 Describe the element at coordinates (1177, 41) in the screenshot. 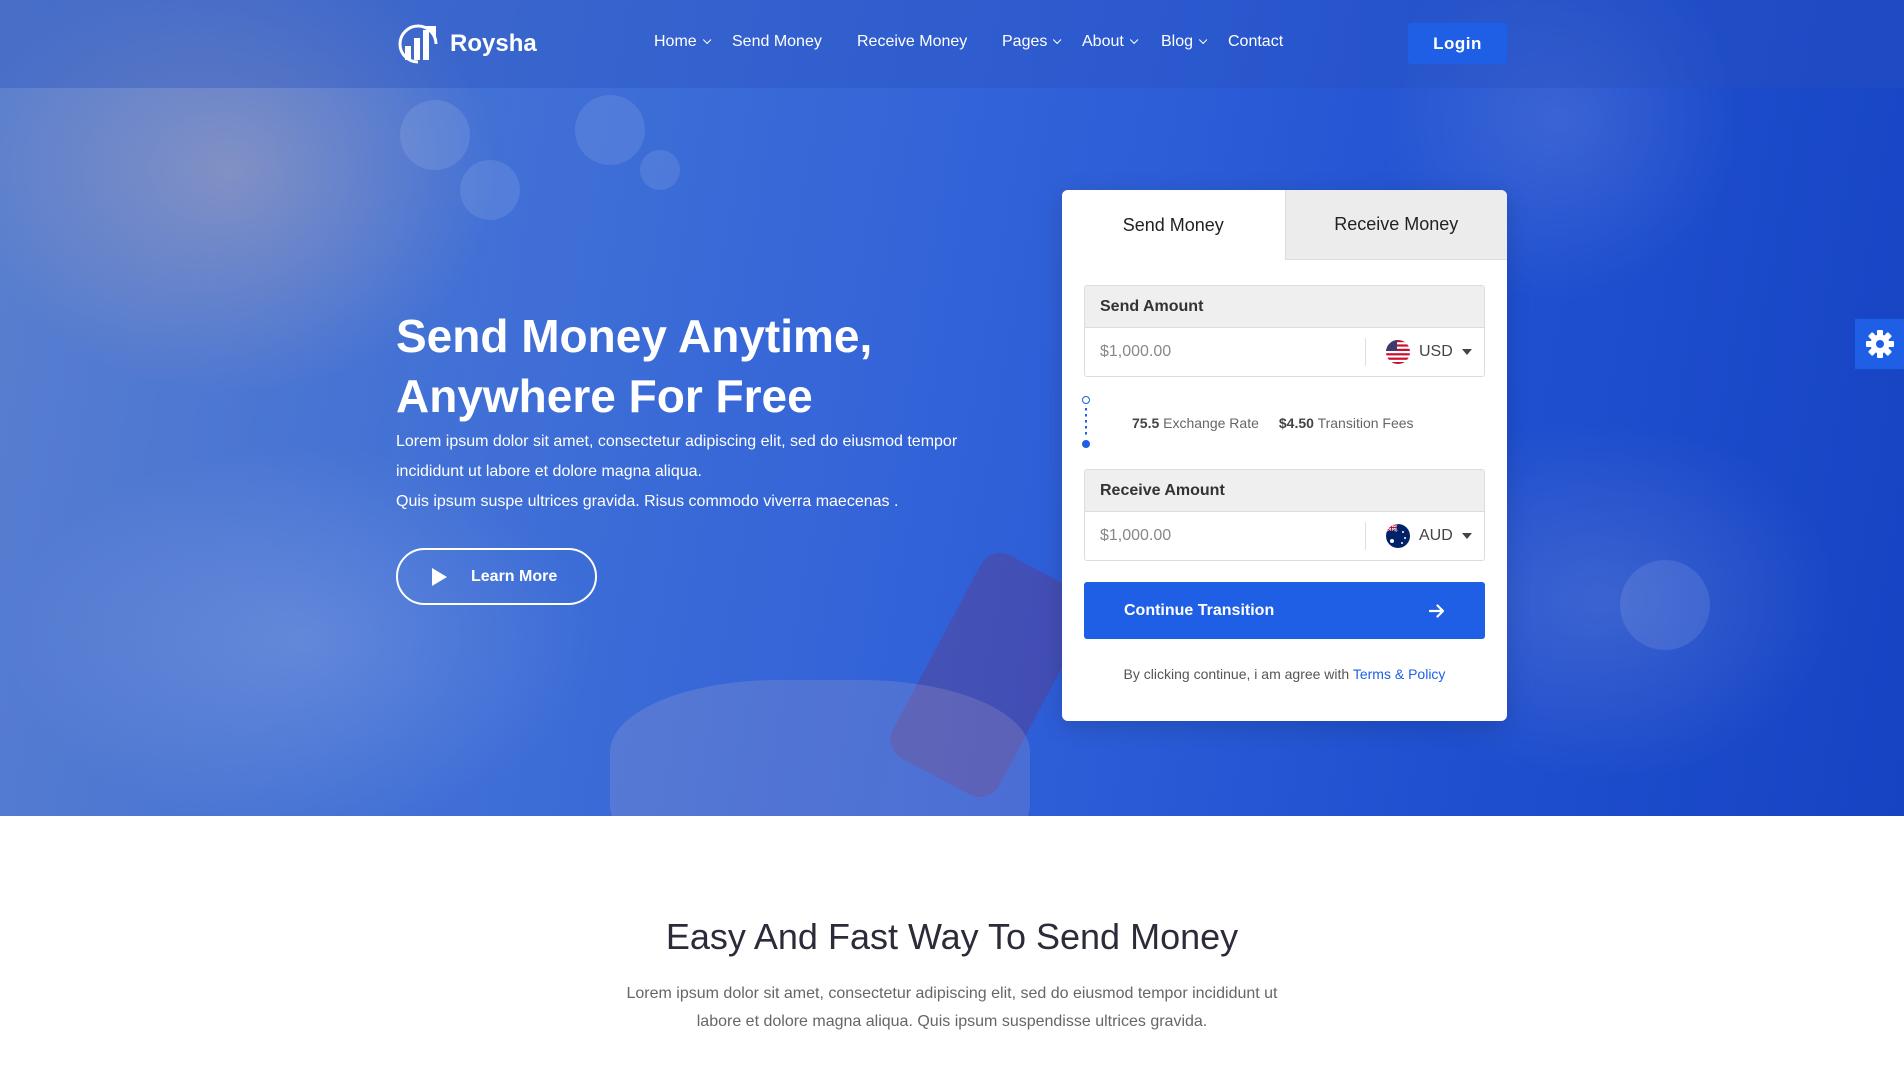

I see `nav-item-label: Blog` at that location.